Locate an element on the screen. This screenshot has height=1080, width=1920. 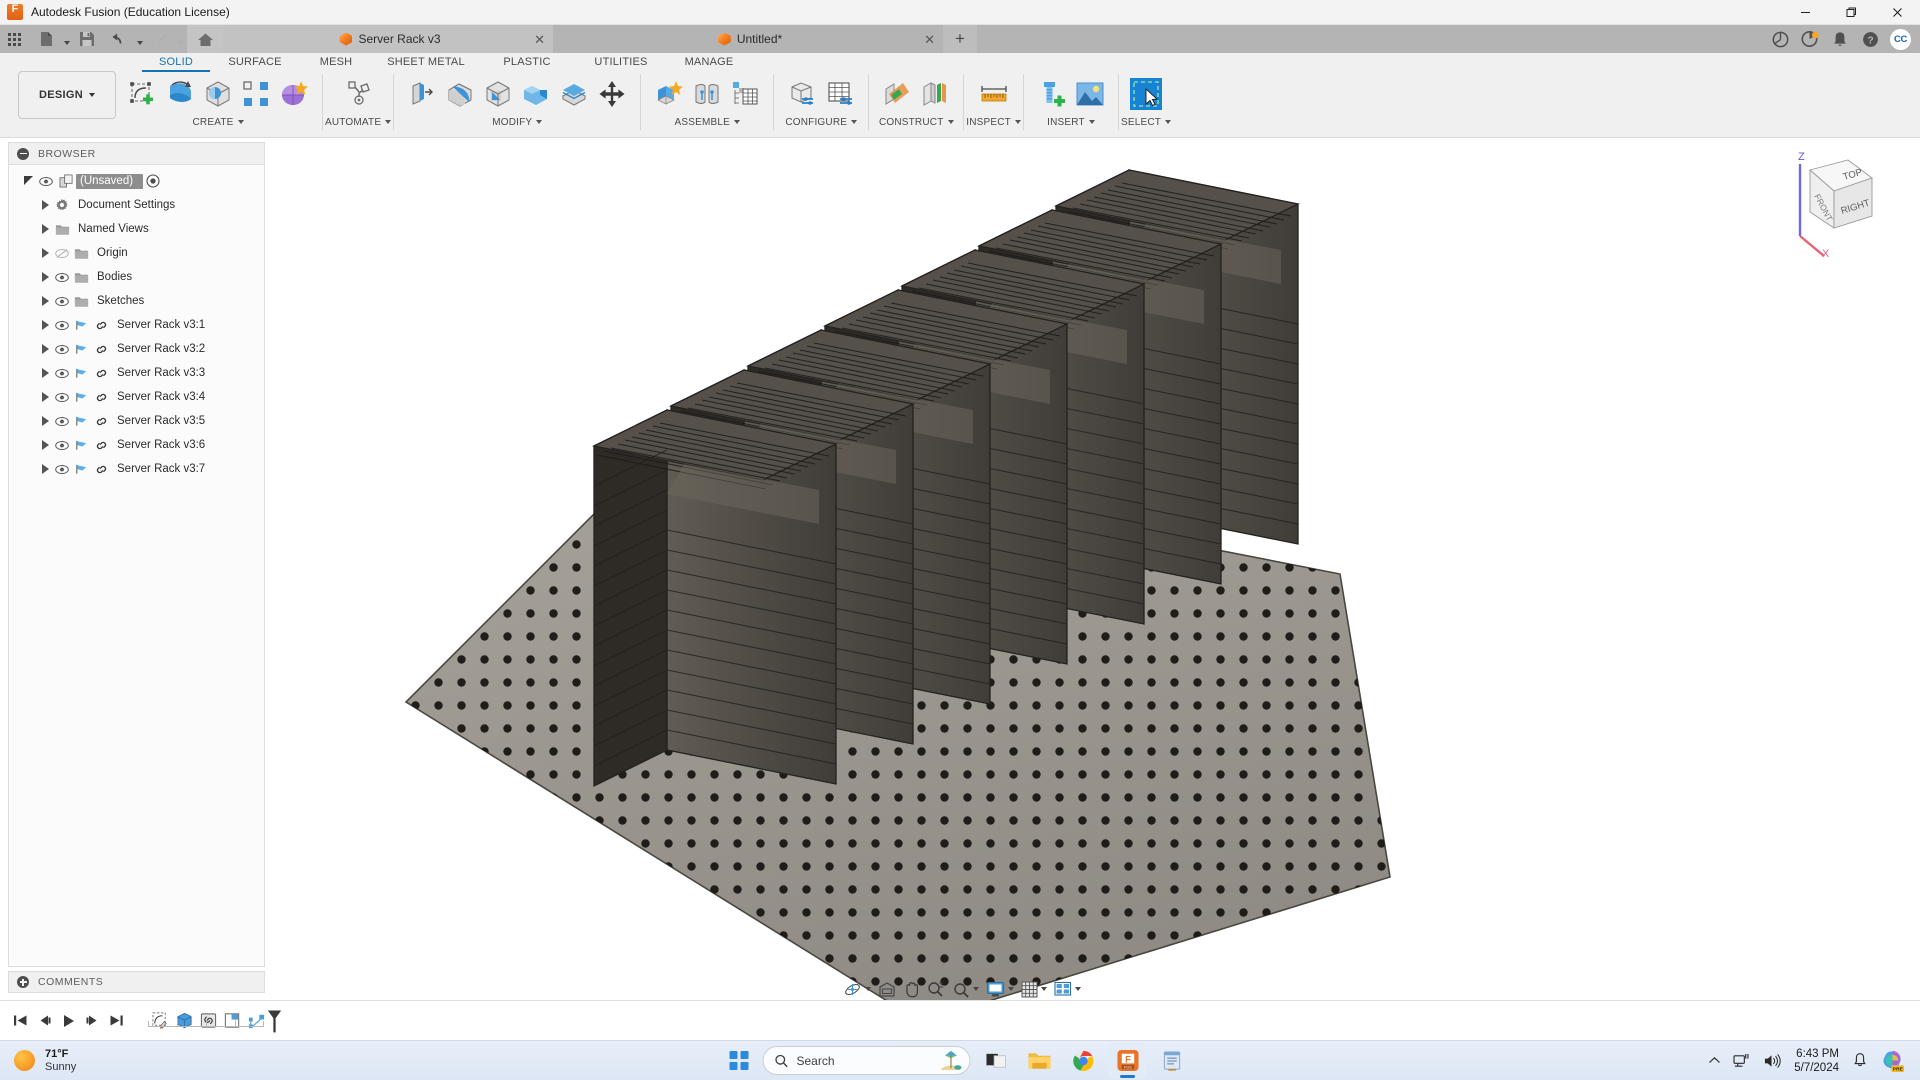
automate-icon is located at coordinates (358, 94).